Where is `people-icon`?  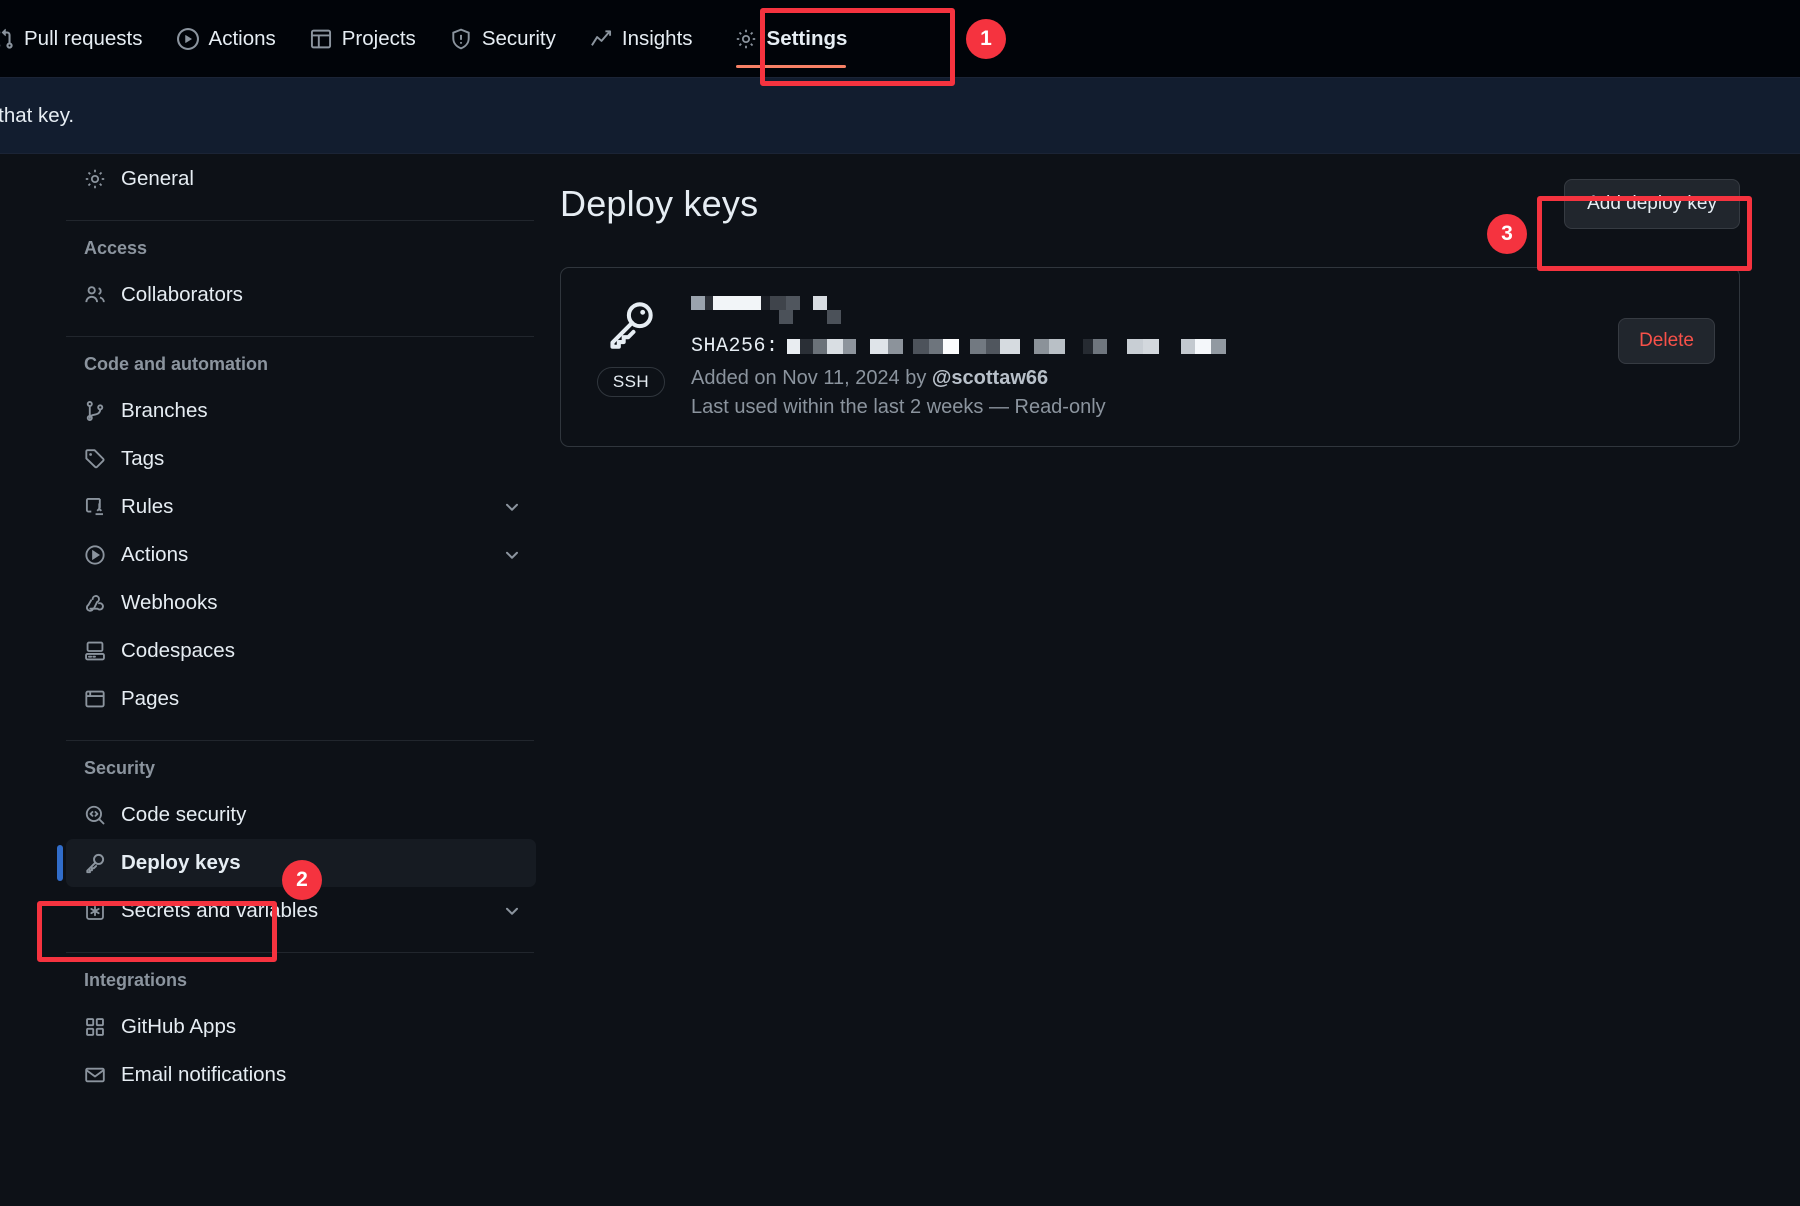 people-icon is located at coordinates (95, 295).